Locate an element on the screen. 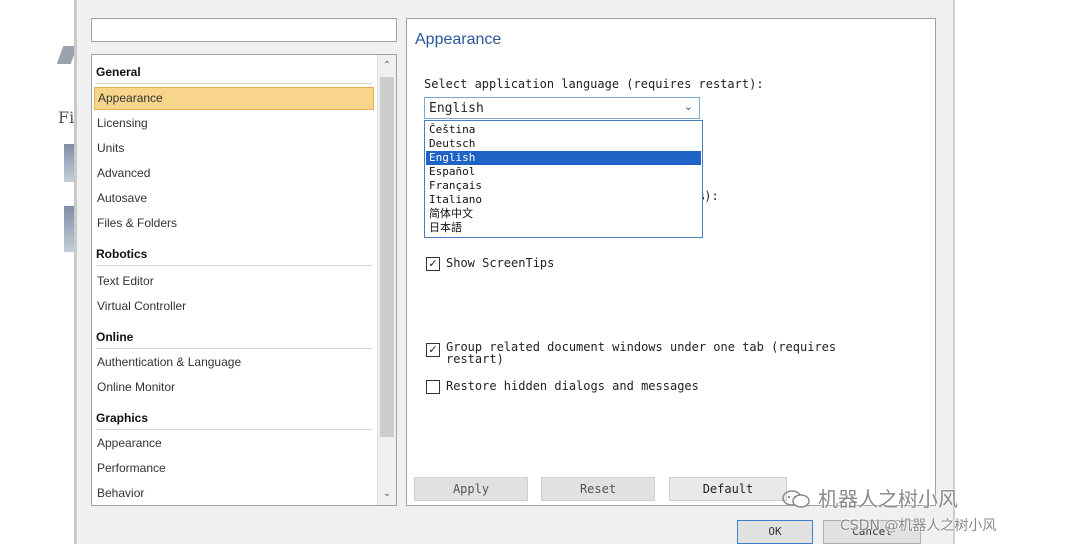  tree-item-units: Units is located at coordinates (234, 148).